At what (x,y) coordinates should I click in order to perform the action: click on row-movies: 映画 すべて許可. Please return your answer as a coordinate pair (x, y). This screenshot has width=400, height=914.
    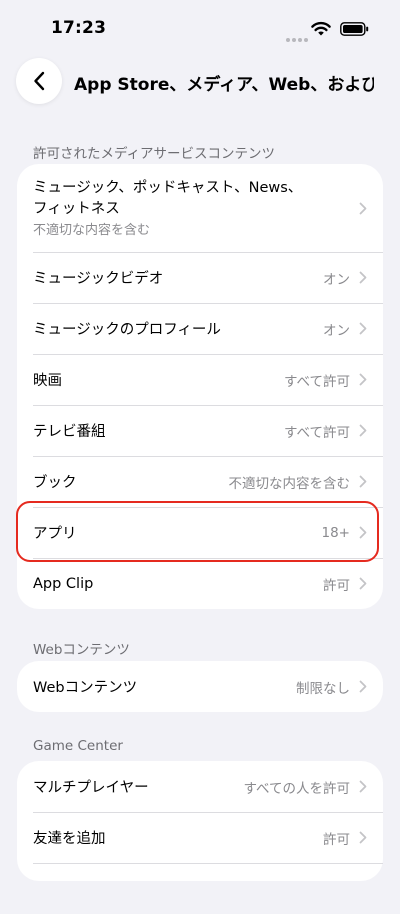
    Looking at the image, I should click on (200, 379).